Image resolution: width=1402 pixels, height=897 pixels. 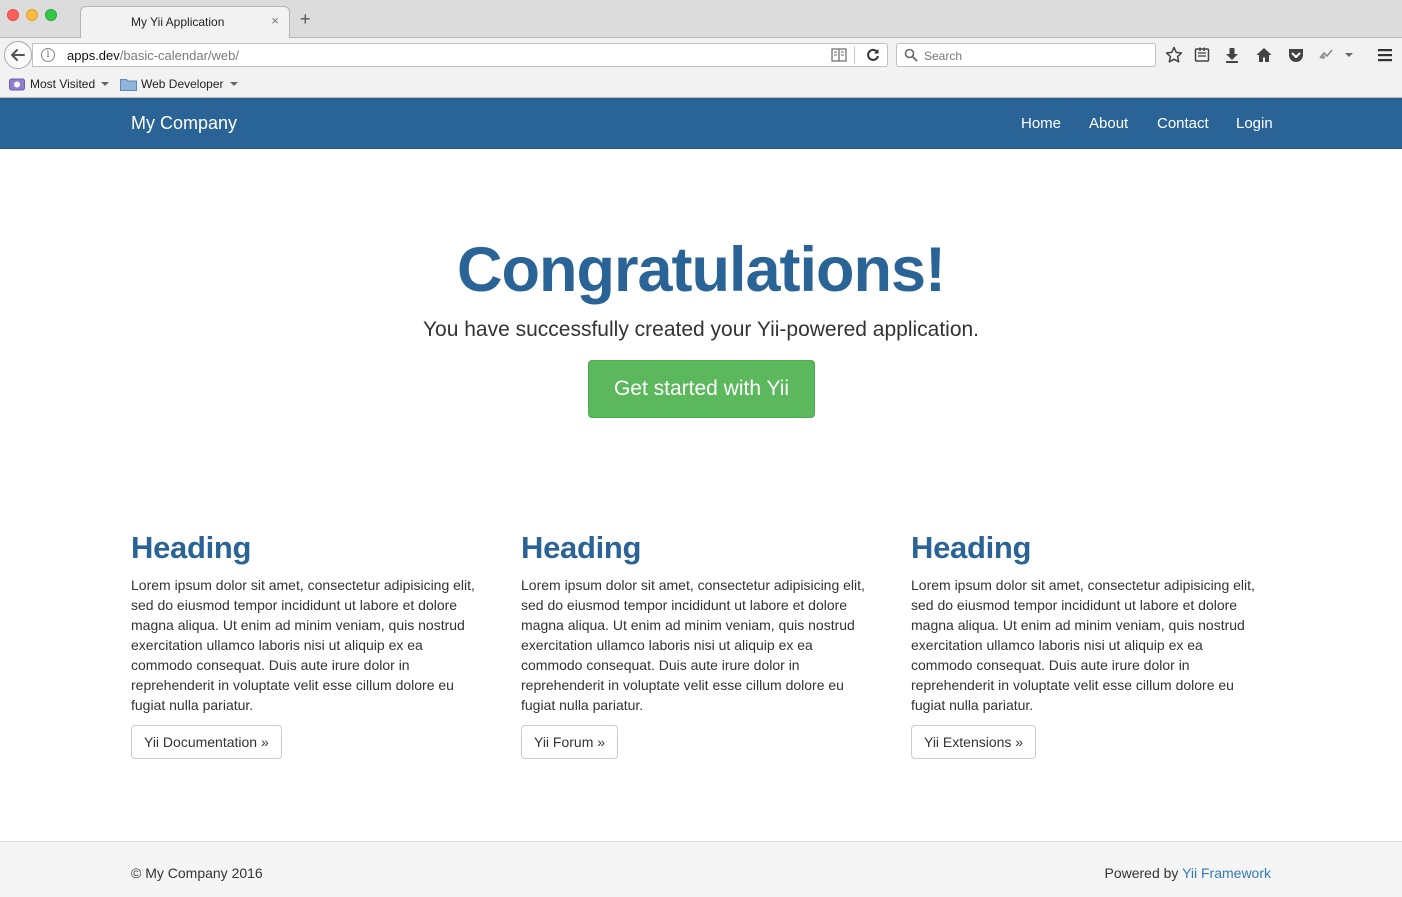 What do you see at coordinates (854, 55) in the screenshot?
I see `url-separator` at bounding box center [854, 55].